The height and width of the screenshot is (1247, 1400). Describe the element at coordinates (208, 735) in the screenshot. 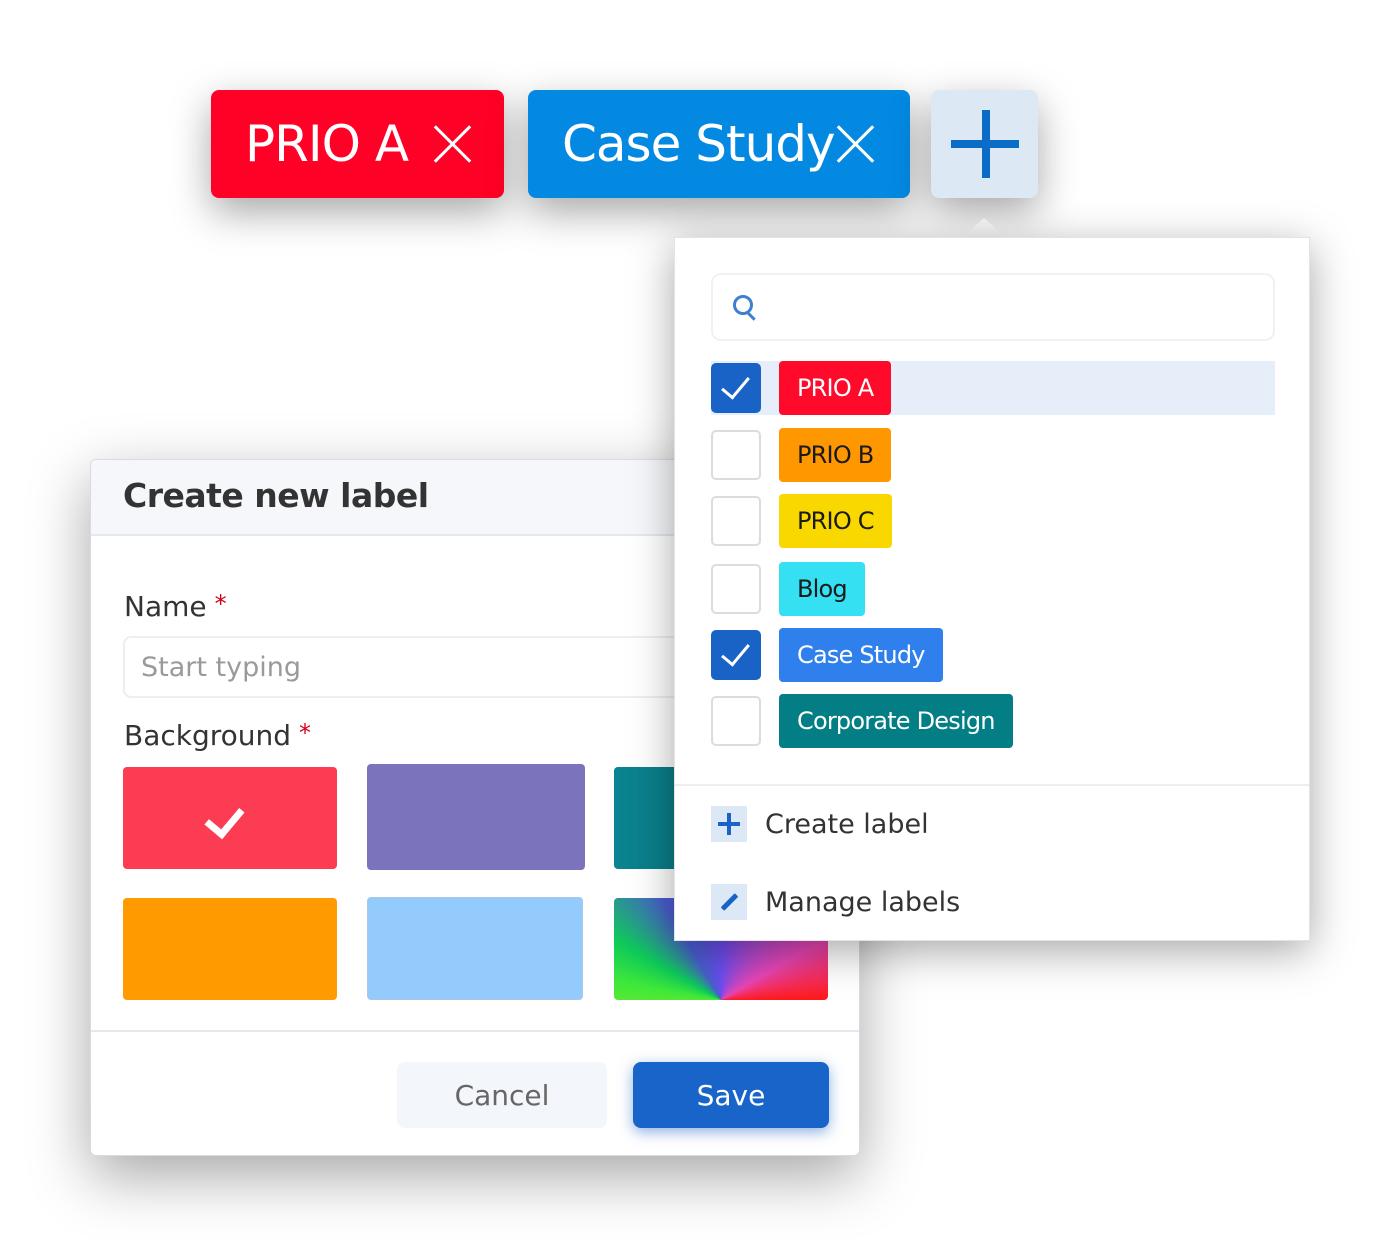

I see `background-label-text: Background` at that location.